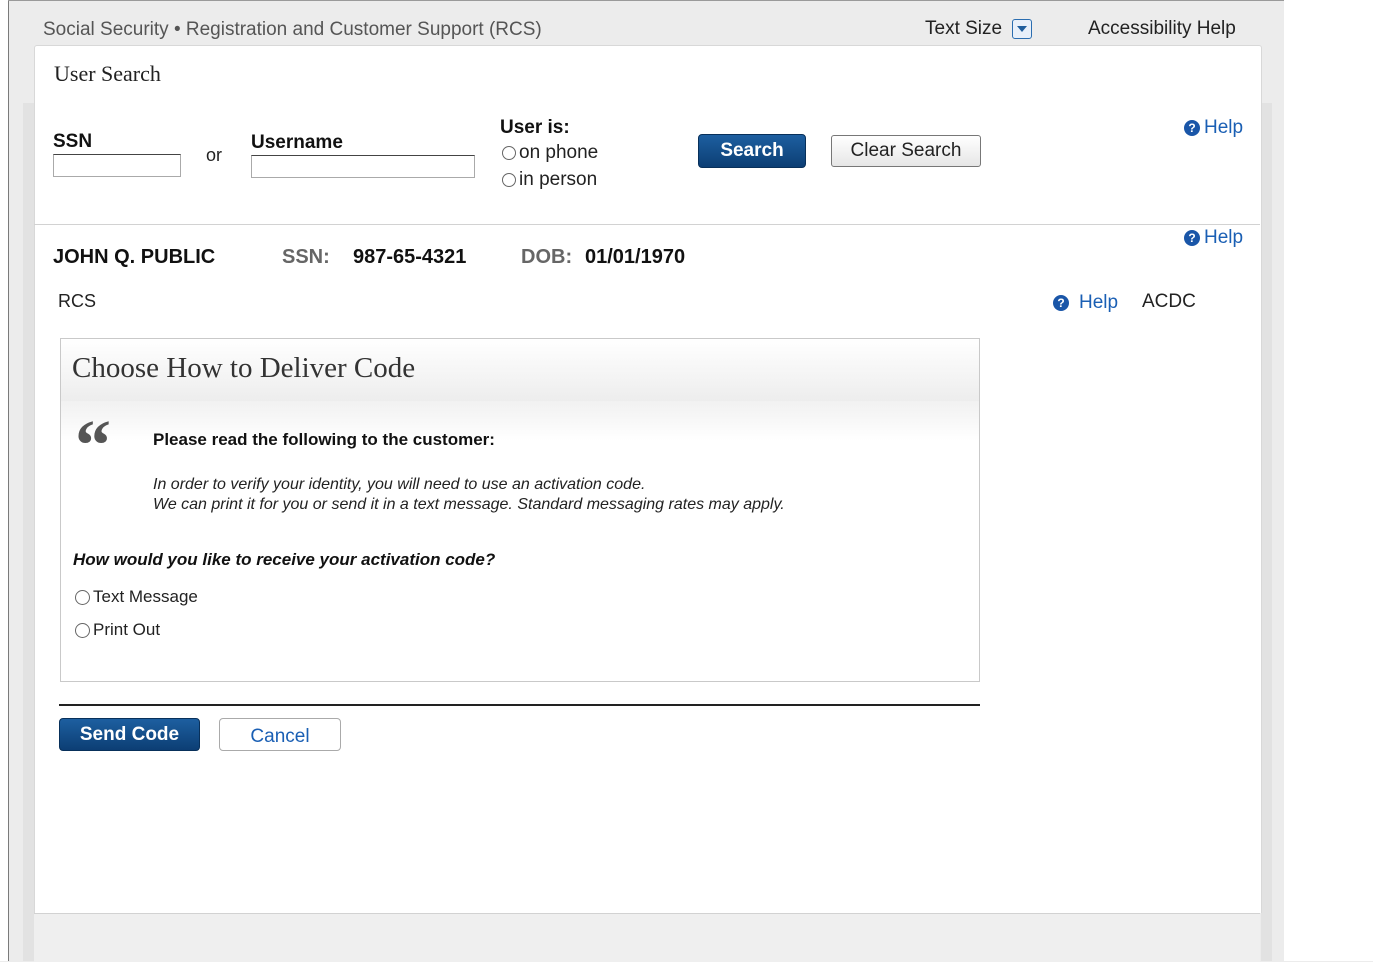  What do you see at coordinates (145, 596) in the screenshot?
I see `option-text-message-label: Text Message` at bounding box center [145, 596].